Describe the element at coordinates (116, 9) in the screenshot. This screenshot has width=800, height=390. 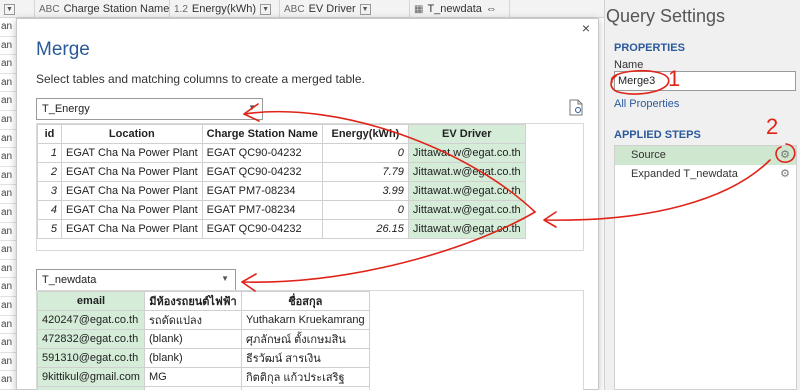
I see `bg-col-label: Charge Station Name` at that location.